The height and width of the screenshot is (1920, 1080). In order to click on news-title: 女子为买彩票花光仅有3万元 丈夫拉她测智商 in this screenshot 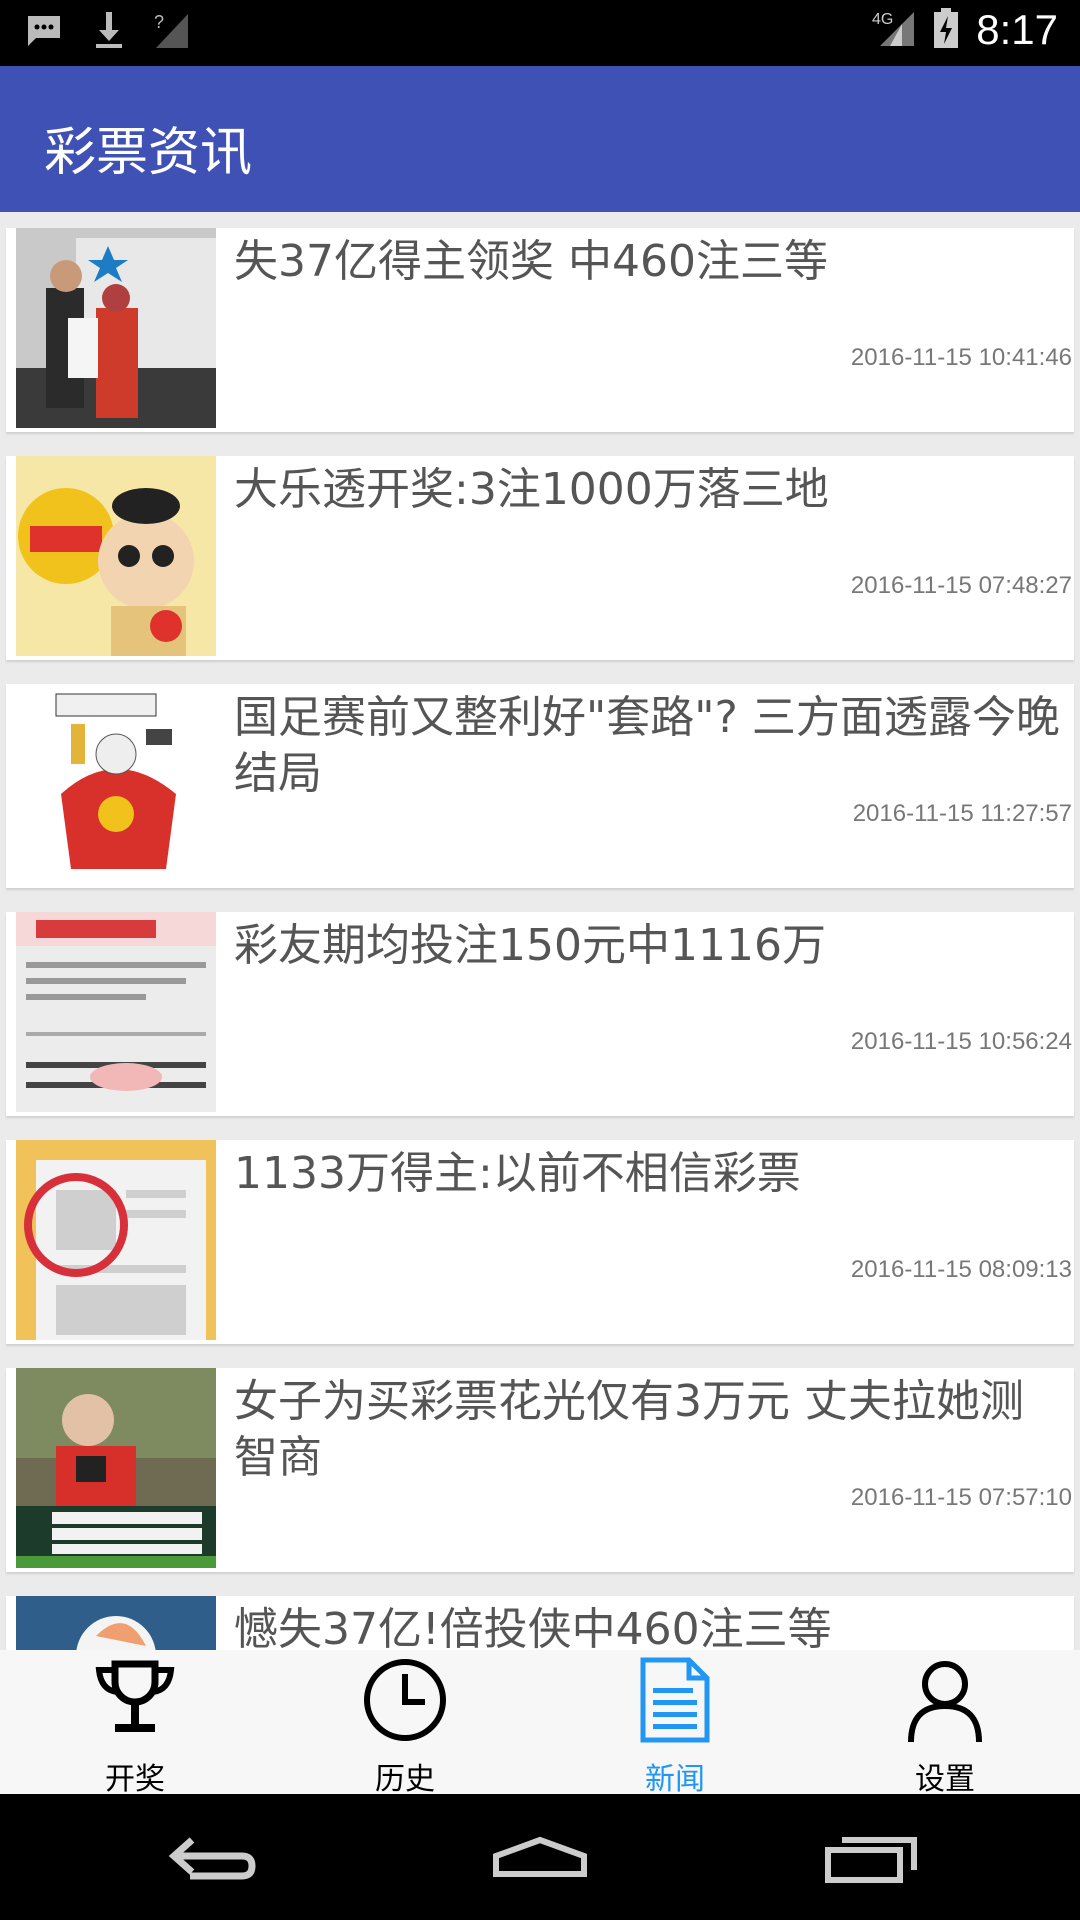, I will do `click(629, 1429)`.